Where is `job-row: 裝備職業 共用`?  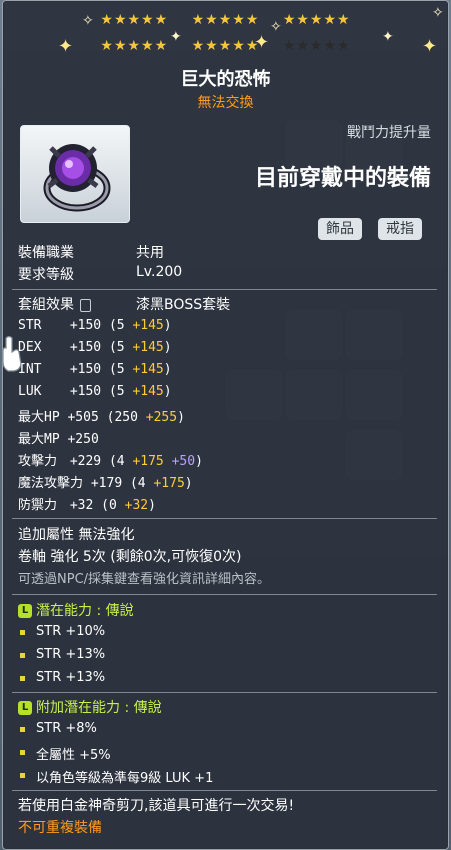 job-row: 裝備職業 共用 is located at coordinates (91, 252).